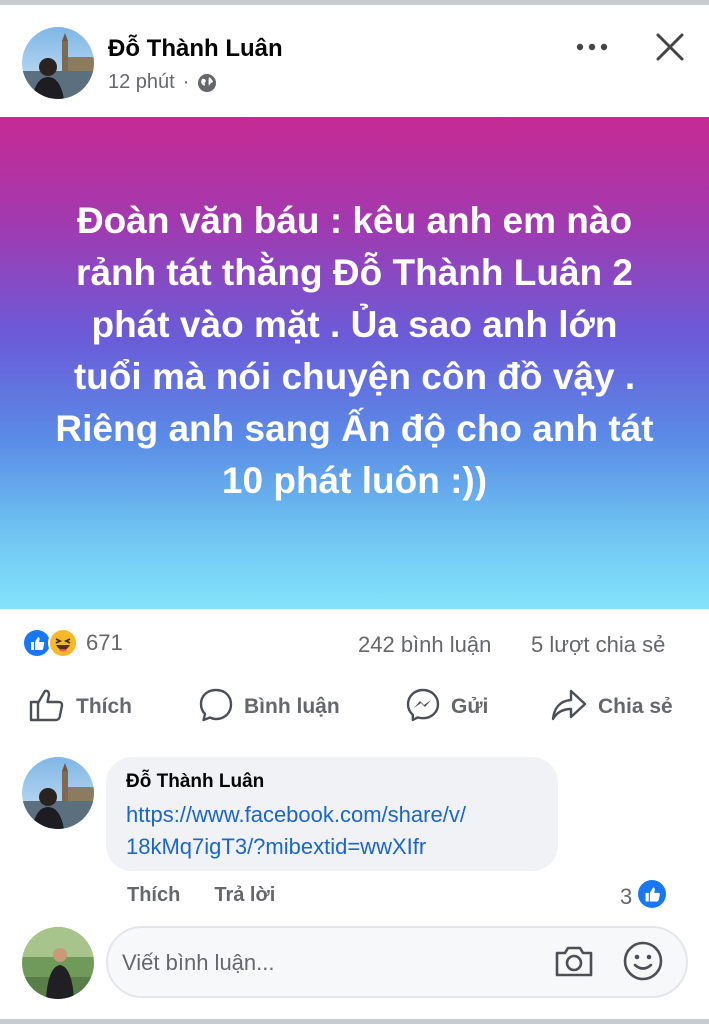 The image size is (709, 1024). I want to click on reactions-summary: 671, so click(72, 643).